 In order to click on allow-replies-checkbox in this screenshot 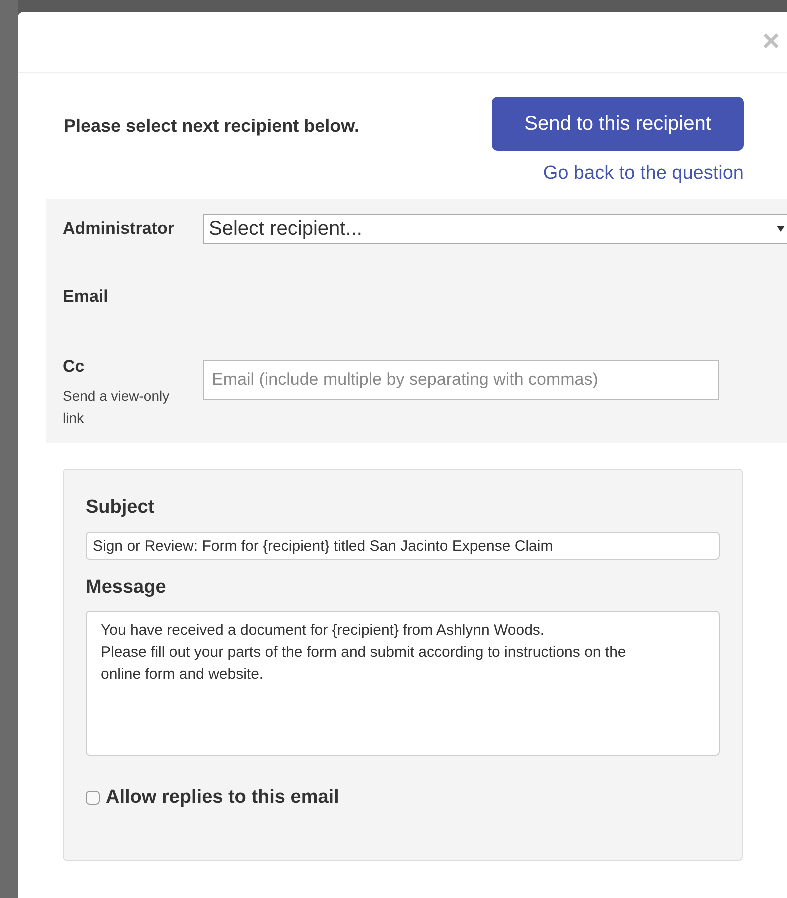, I will do `click(93, 797)`.